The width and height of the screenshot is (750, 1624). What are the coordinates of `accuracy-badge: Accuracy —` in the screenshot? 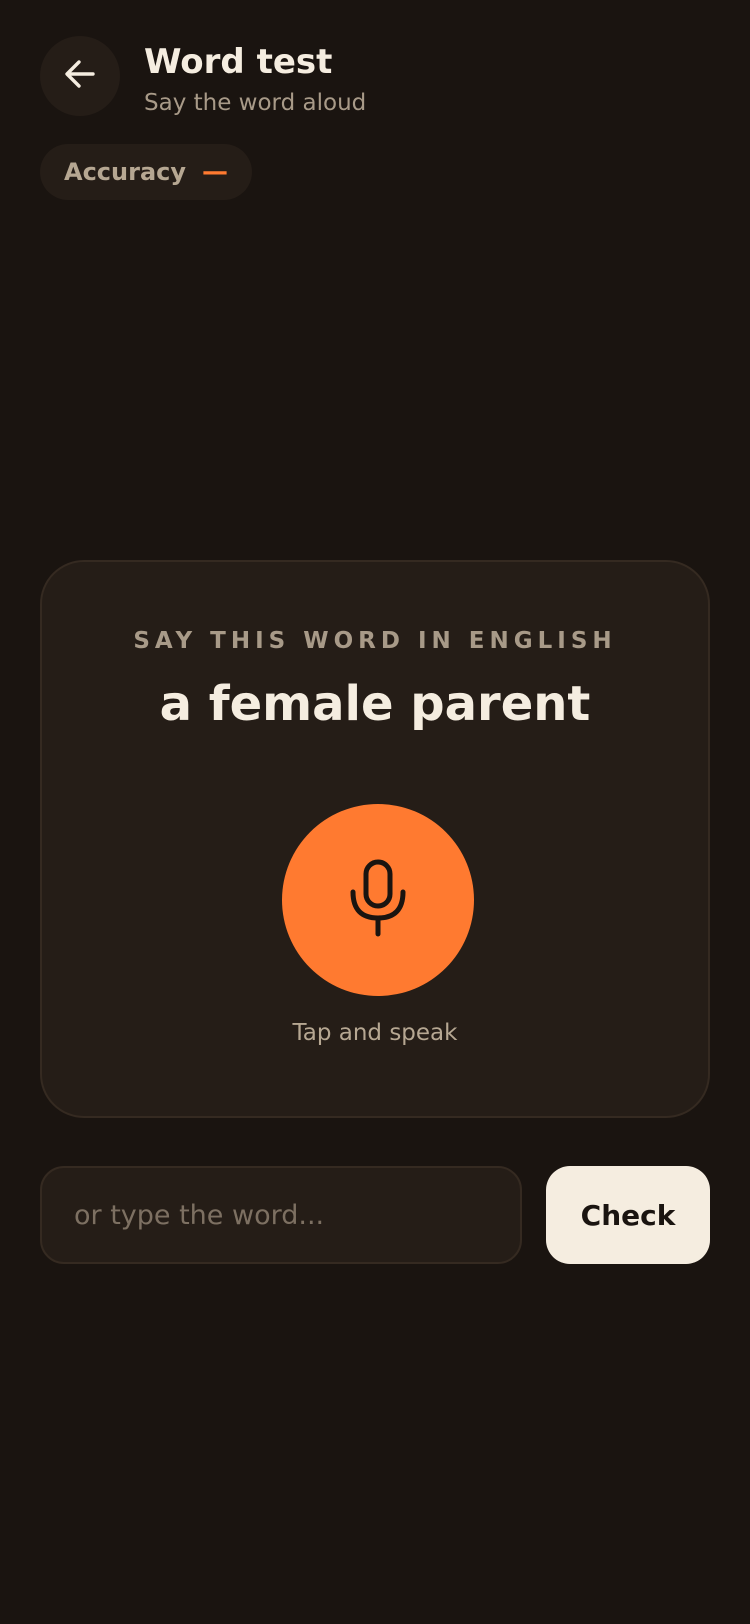 It's located at (146, 172).